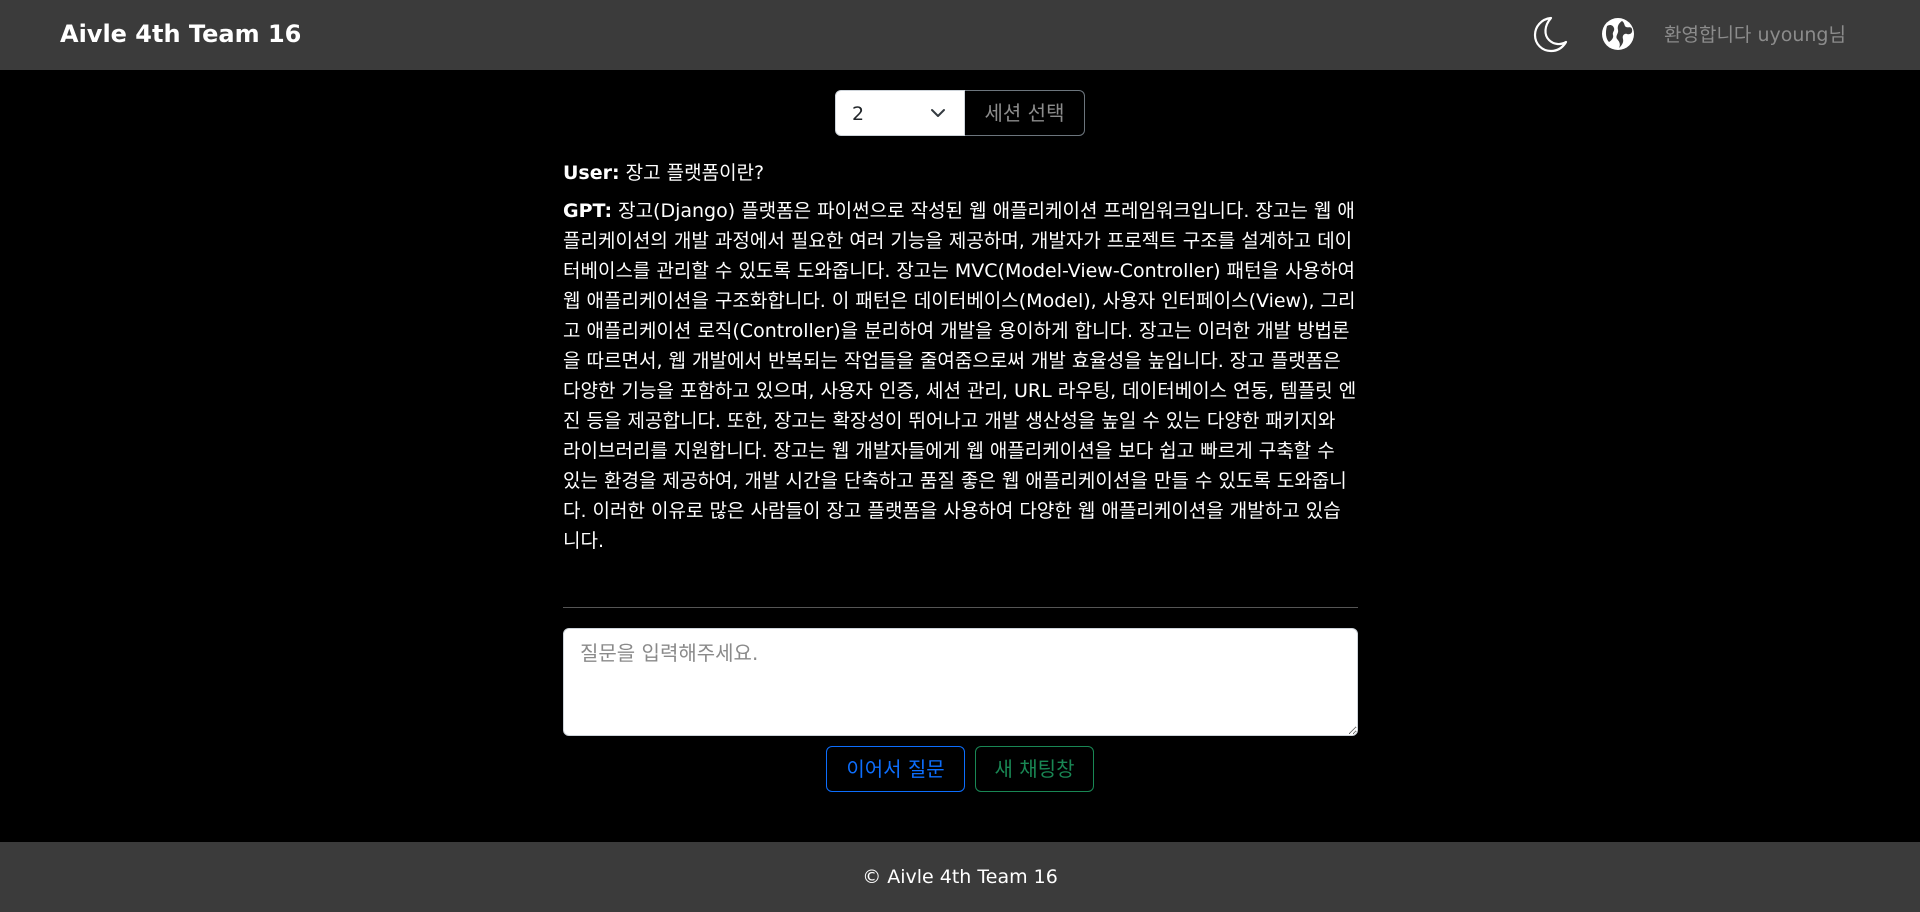 The width and height of the screenshot is (1920, 912). What do you see at coordinates (1550, 34) in the screenshot?
I see `moon-icon` at bounding box center [1550, 34].